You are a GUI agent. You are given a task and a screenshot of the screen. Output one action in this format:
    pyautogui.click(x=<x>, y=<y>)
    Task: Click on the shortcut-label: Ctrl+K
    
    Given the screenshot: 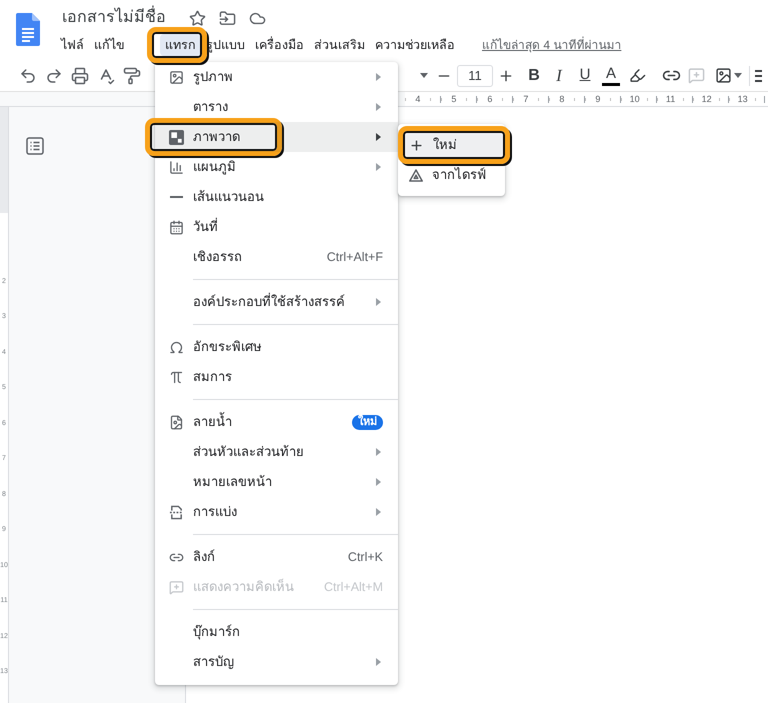 What is the action you would take?
    pyautogui.click(x=365, y=557)
    